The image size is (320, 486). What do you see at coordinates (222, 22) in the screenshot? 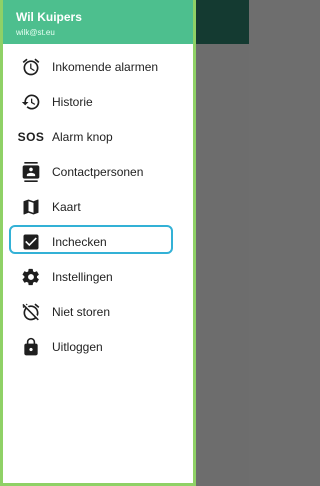
I see `app-toolbar-behind-drawer` at bounding box center [222, 22].